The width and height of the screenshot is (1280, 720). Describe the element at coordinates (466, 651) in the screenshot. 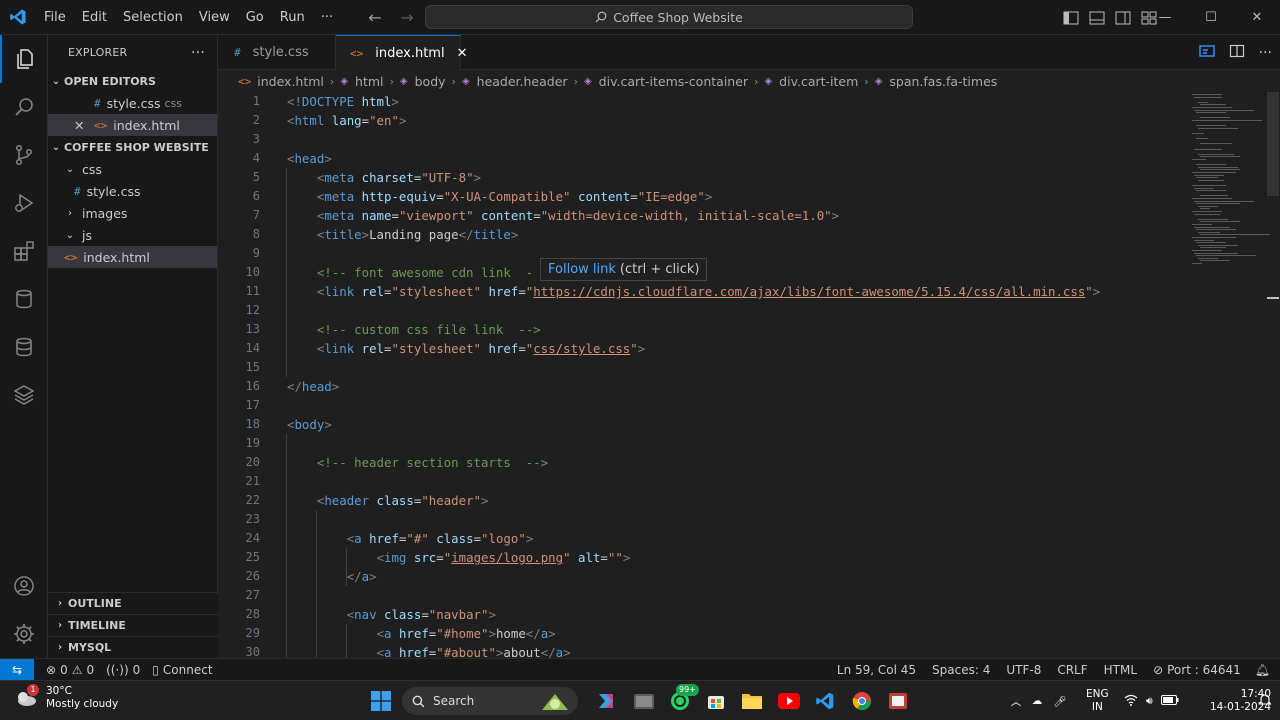

I see `code-token: "#about"` at that location.